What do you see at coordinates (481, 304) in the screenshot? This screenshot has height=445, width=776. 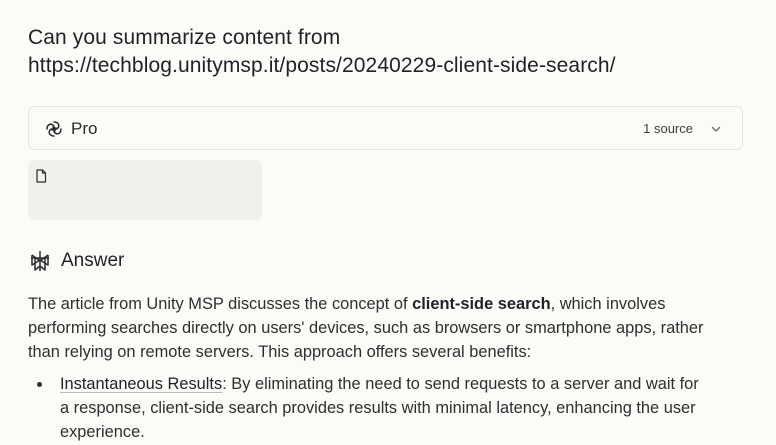 I see `intro-bold-term: client-side search` at bounding box center [481, 304].